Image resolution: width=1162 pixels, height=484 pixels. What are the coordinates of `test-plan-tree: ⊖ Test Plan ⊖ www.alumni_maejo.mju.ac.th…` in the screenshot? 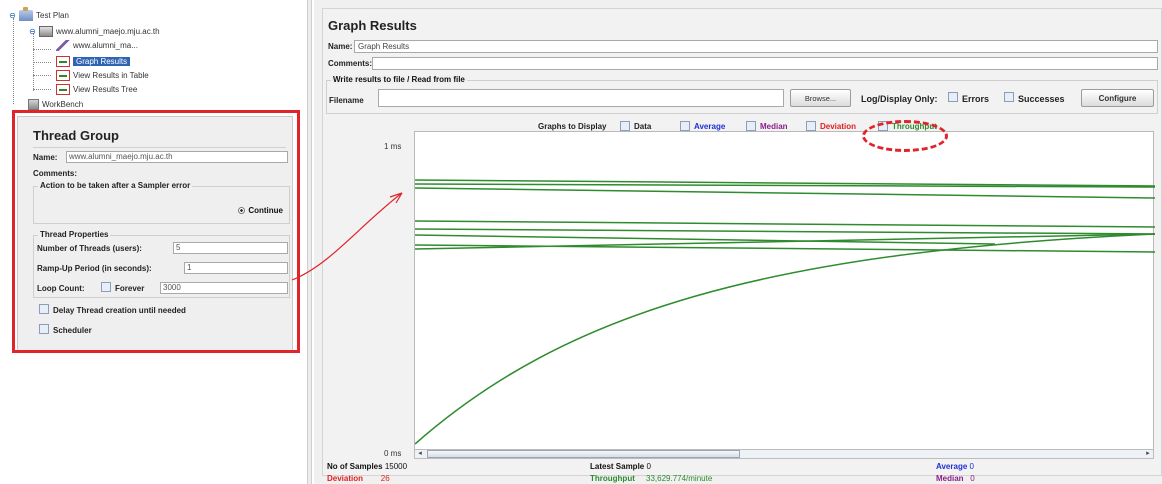 It's located at (153, 58).